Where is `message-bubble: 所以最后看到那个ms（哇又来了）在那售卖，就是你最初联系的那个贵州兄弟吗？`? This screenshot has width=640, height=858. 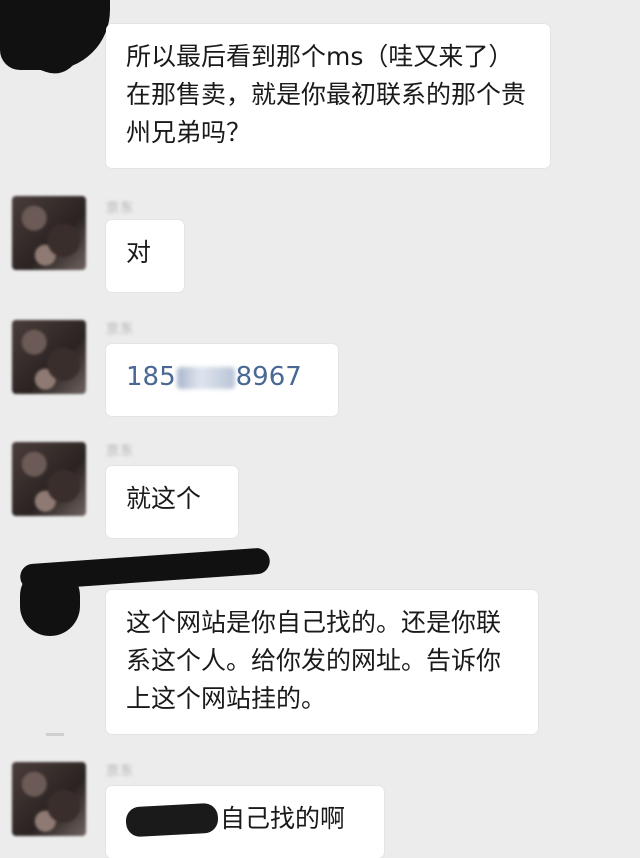
message-bubble: 所以最后看到那个ms（哇又来了）在那售卖，就是你最初联系的那个贵州兄弟吗？ is located at coordinates (328, 96).